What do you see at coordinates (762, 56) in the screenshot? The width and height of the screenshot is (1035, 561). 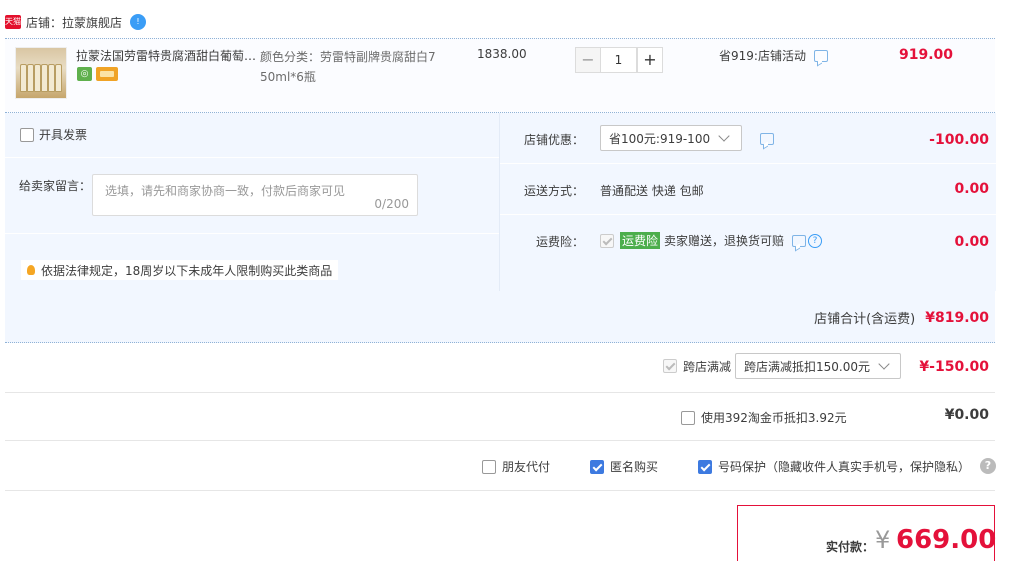 I see `promo-label: 省919:店铺活动` at bounding box center [762, 56].